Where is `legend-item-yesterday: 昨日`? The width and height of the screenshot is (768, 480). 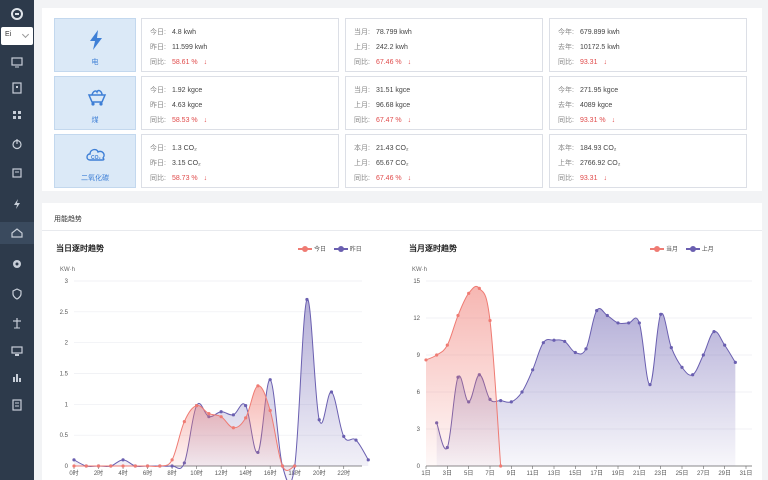
legend-item-yesterday: 昨日 is located at coordinates (347, 248).